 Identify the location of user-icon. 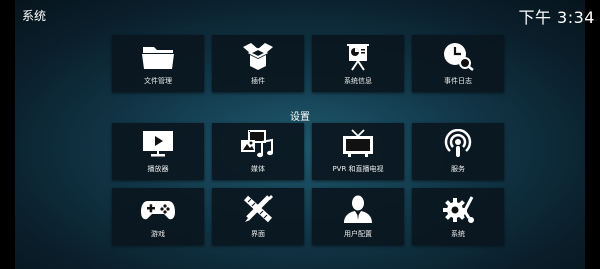
(358, 209).